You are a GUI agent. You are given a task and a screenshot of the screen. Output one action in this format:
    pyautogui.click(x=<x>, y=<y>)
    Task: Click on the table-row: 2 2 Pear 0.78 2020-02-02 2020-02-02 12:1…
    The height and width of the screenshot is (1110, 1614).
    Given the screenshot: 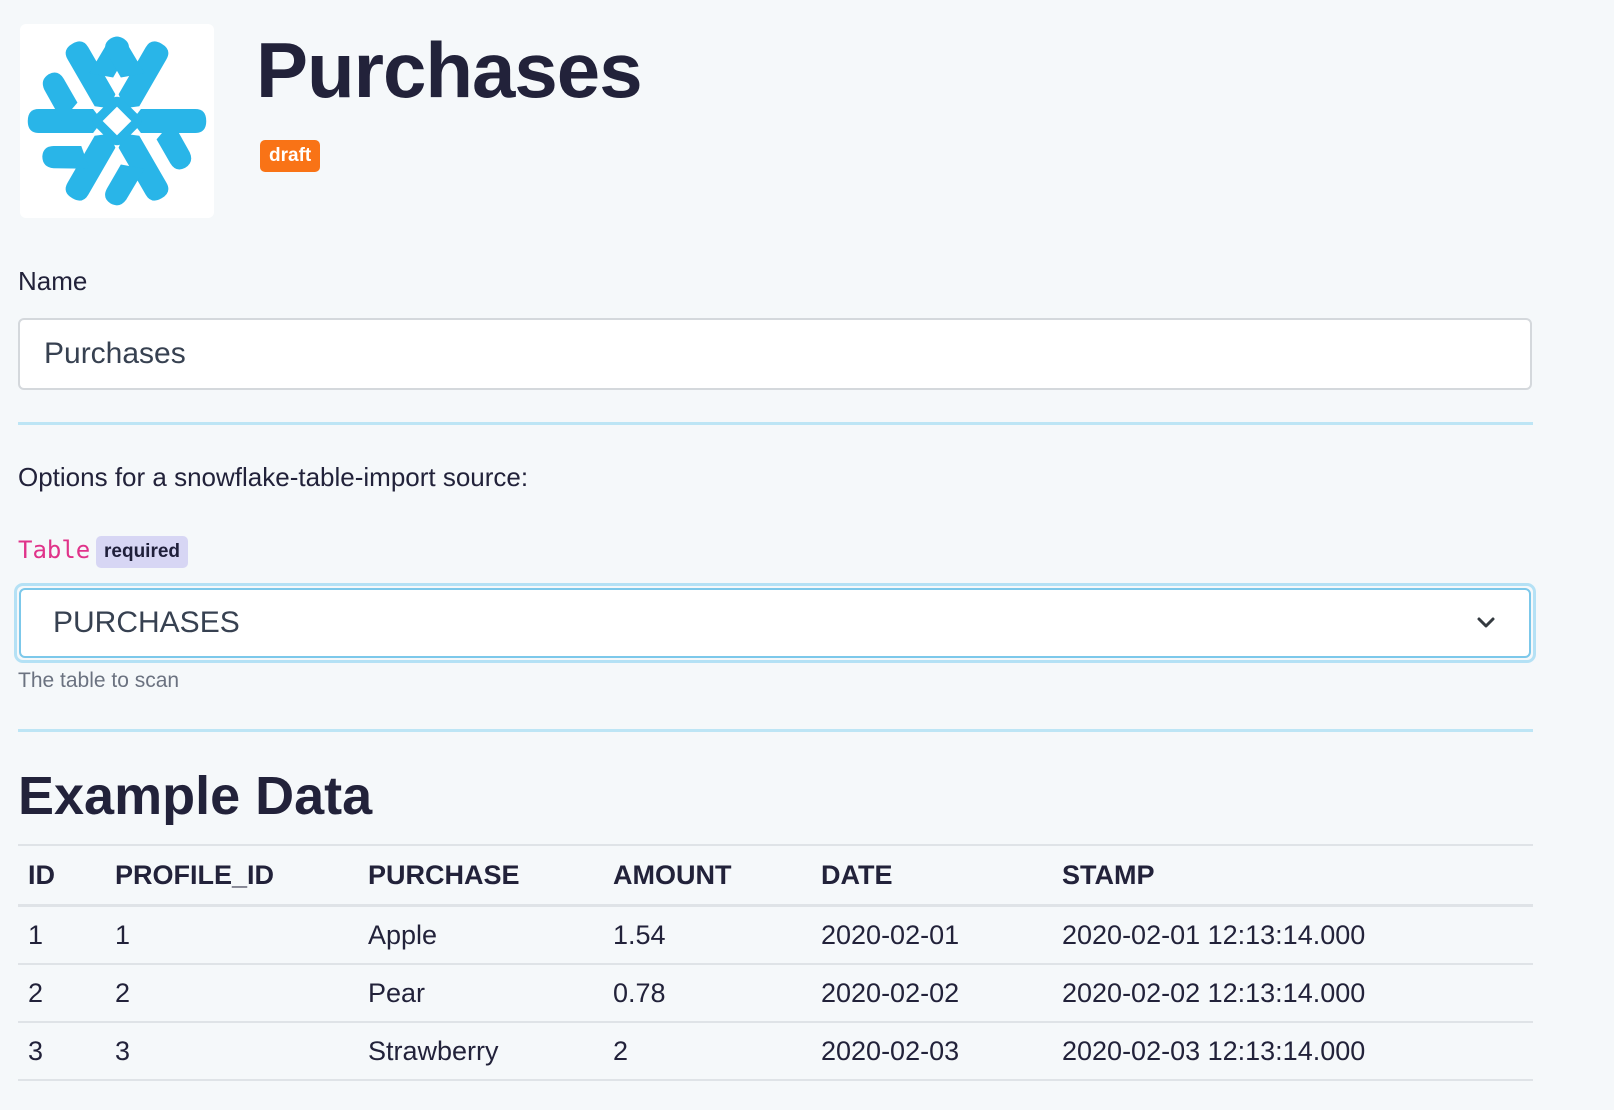 What is the action you would take?
    pyautogui.click(x=775, y=993)
    